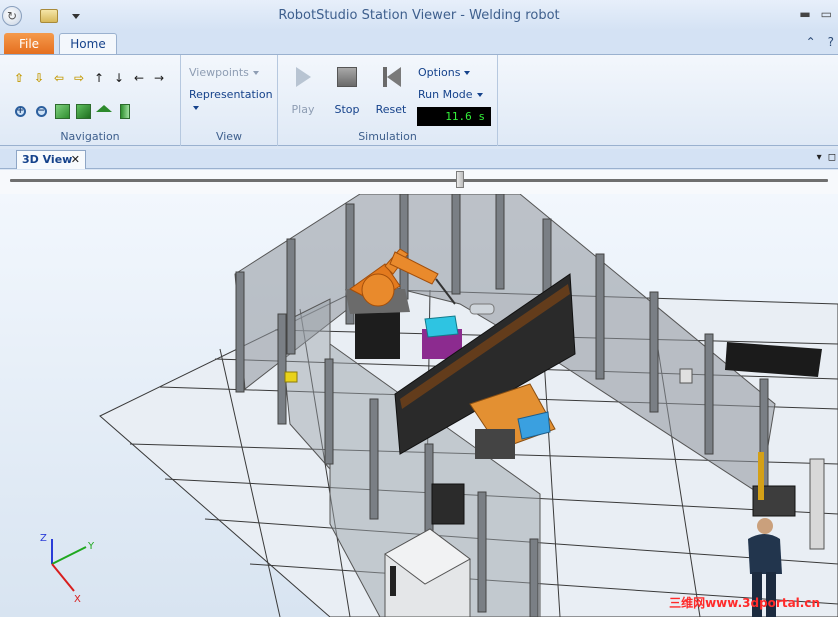 The image size is (838, 617). What do you see at coordinates (387, 136) in the screenshot?
I see `simulation-group-label: Simulation` at bounding box center [387, 136].